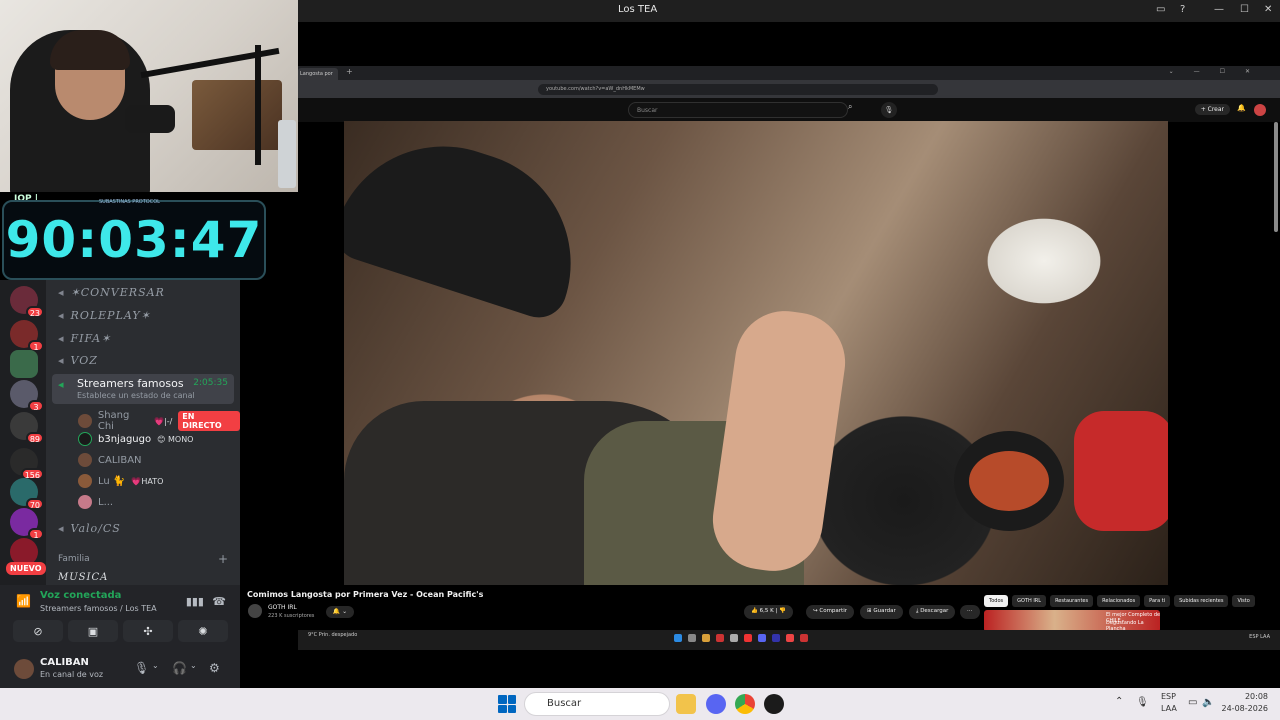  I want to click on url-field: youtube.com/watch?v=aW_dnHkMEMw, so click(738, 89).